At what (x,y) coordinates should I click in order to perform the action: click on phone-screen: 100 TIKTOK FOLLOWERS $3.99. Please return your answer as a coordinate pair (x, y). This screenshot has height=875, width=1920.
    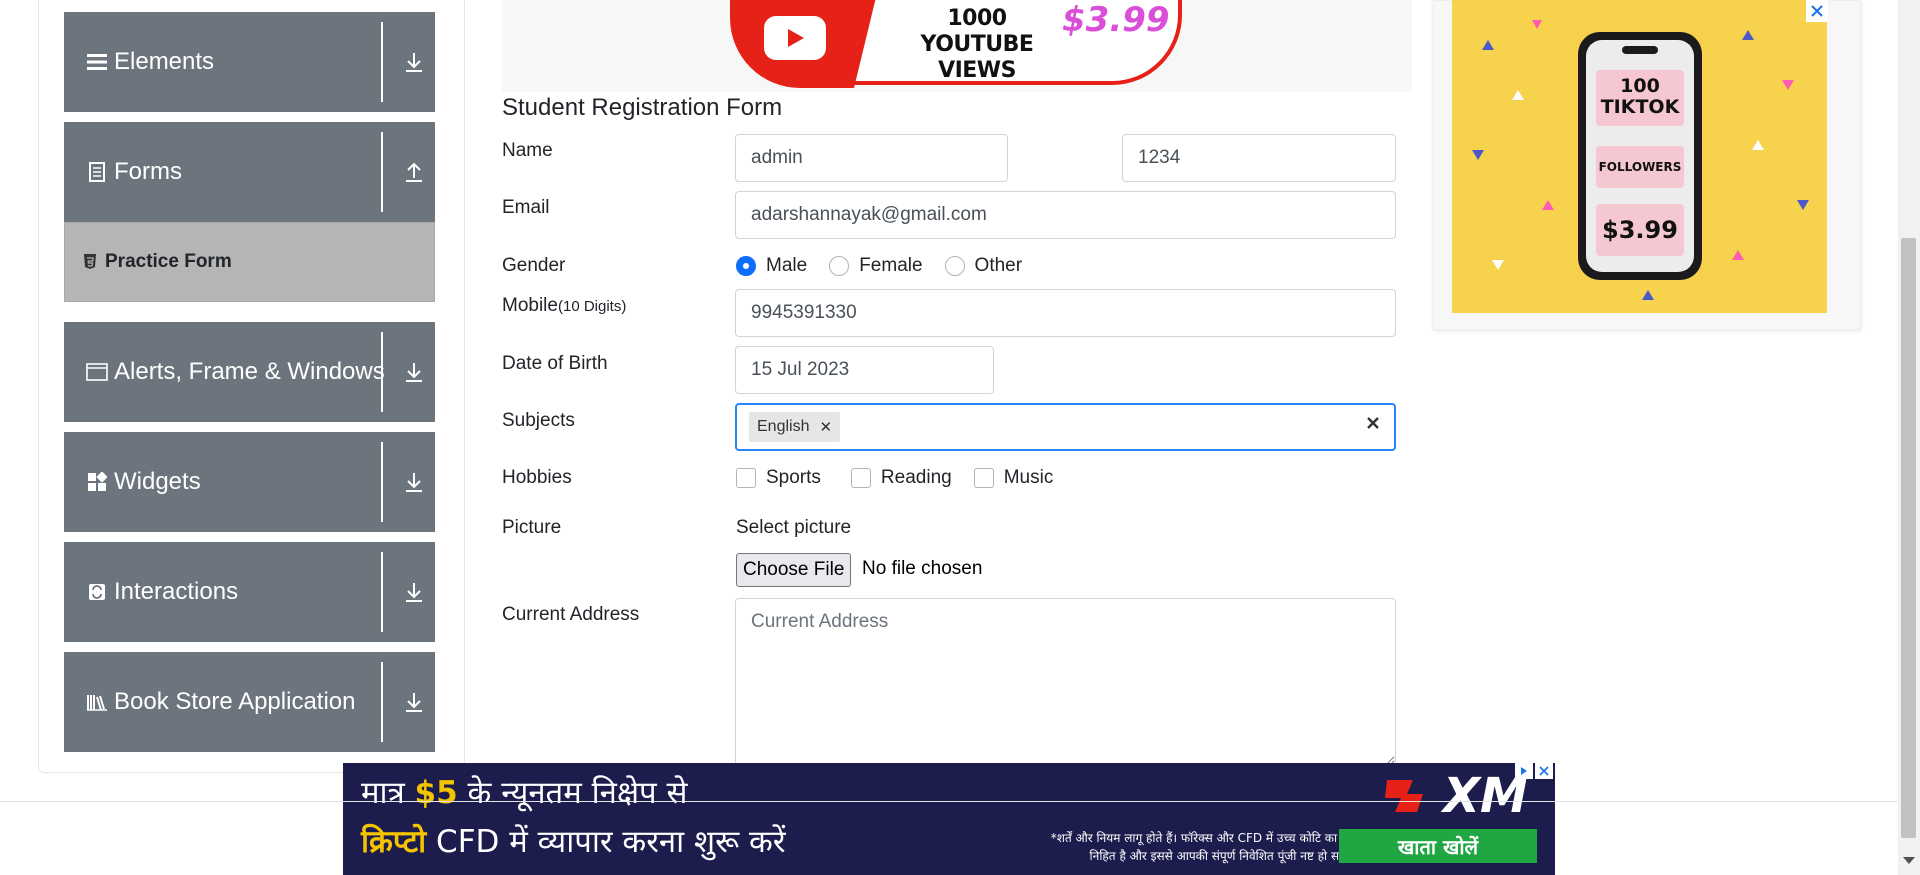
    Looking at the image, I should click on (1640, 156).